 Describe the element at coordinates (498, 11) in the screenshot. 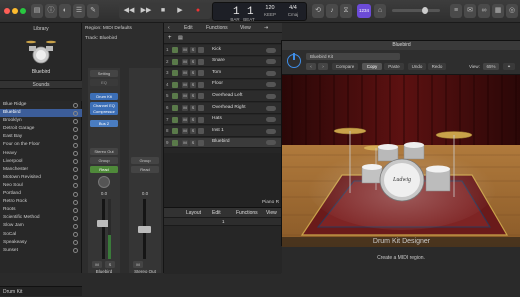

I see `browsers-icon: ▦` at that location.